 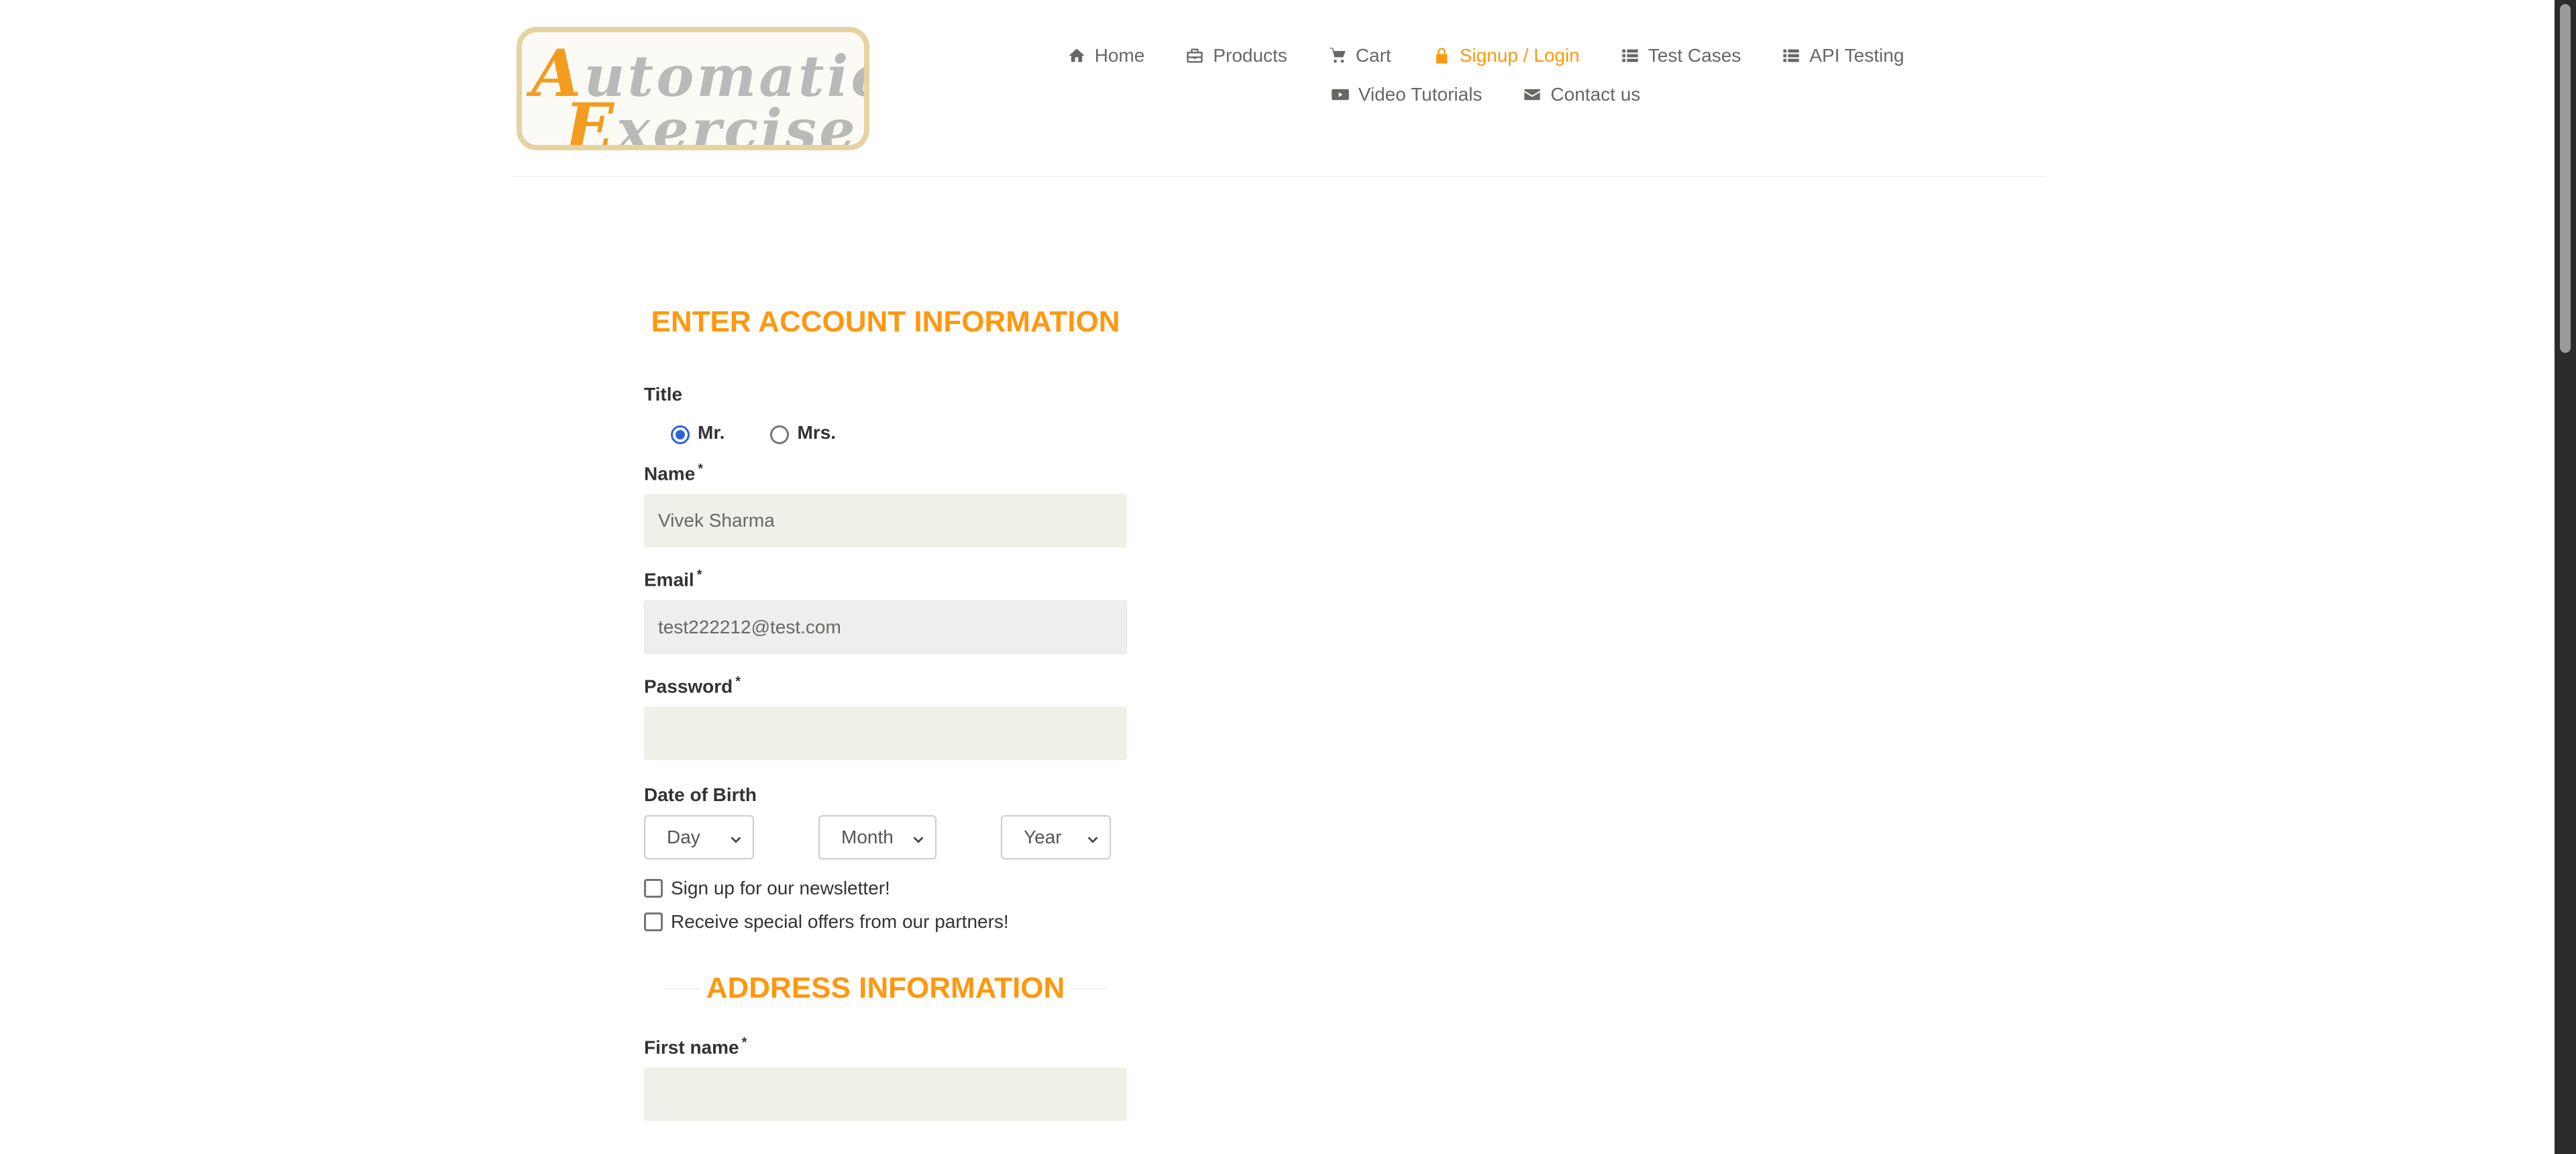 What do you see at coordinates (1077, 56) in the screenshot?
I see `home-icon` at bounding box center [1077, 56].